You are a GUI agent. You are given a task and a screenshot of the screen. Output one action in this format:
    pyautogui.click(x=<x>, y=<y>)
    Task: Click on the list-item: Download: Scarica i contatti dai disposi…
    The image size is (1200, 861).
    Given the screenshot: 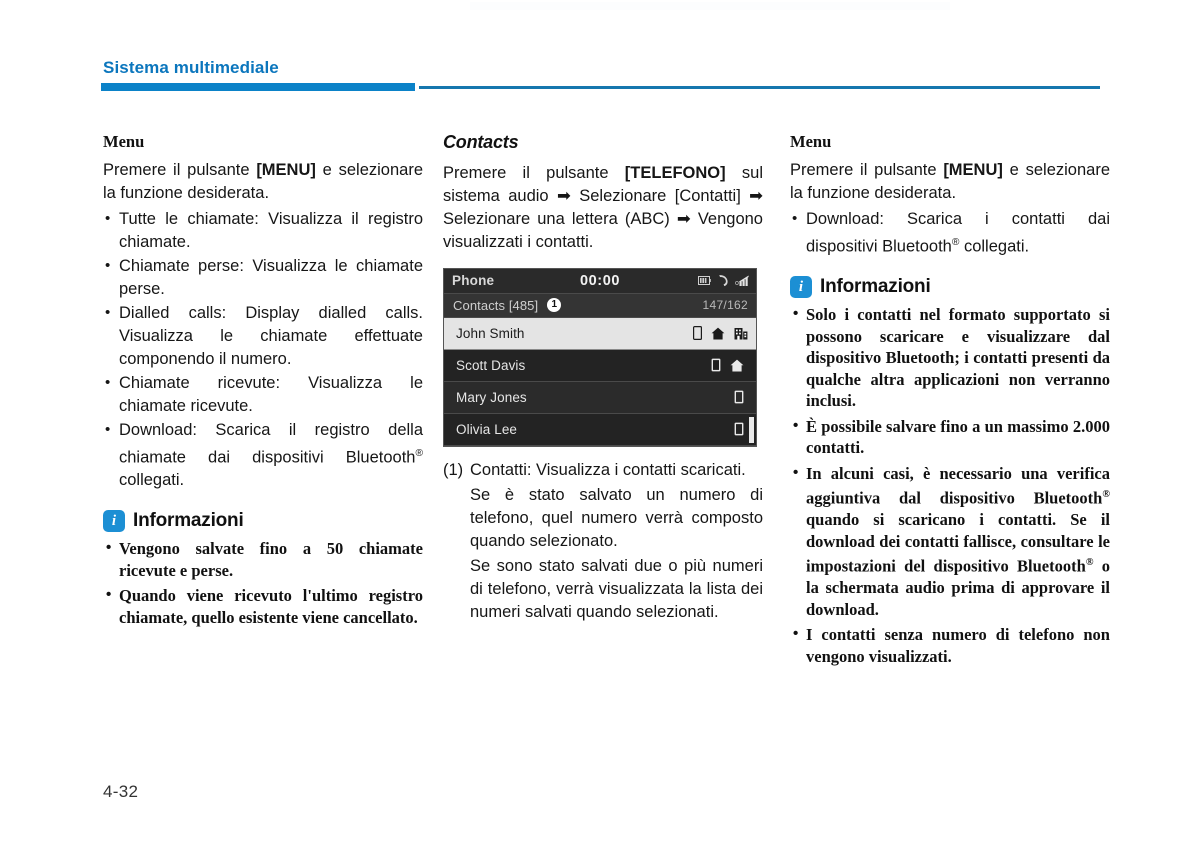 What is the action you would take?
    pyautogui.click(x=950, y=233)
    